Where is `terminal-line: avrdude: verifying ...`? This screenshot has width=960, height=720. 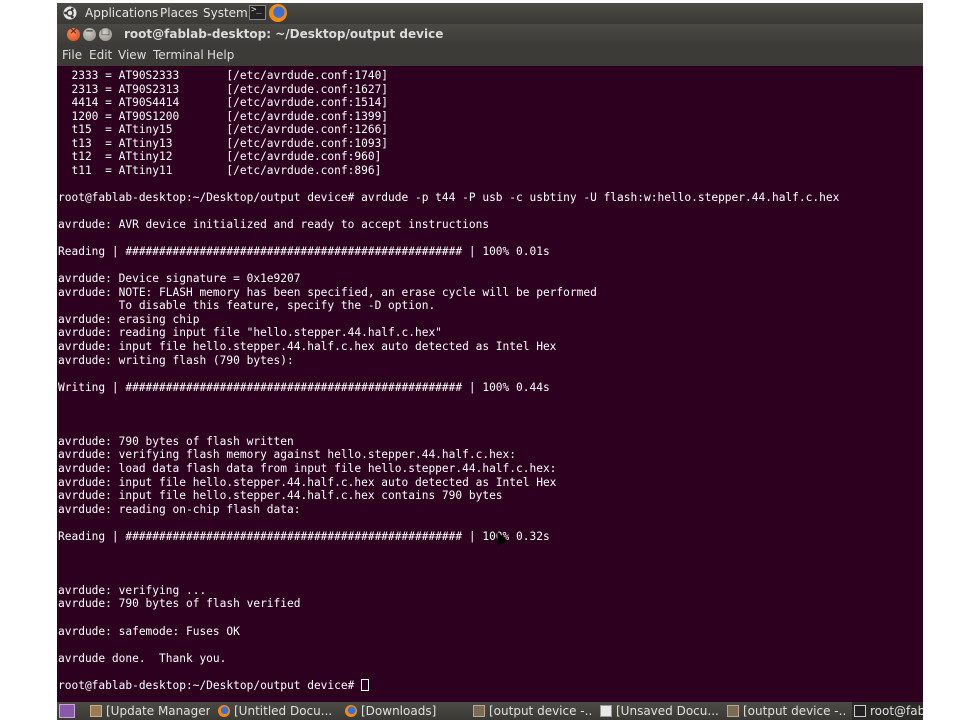
terminal-line: avrdude: verifying ... is located at coordinates (132, 590).